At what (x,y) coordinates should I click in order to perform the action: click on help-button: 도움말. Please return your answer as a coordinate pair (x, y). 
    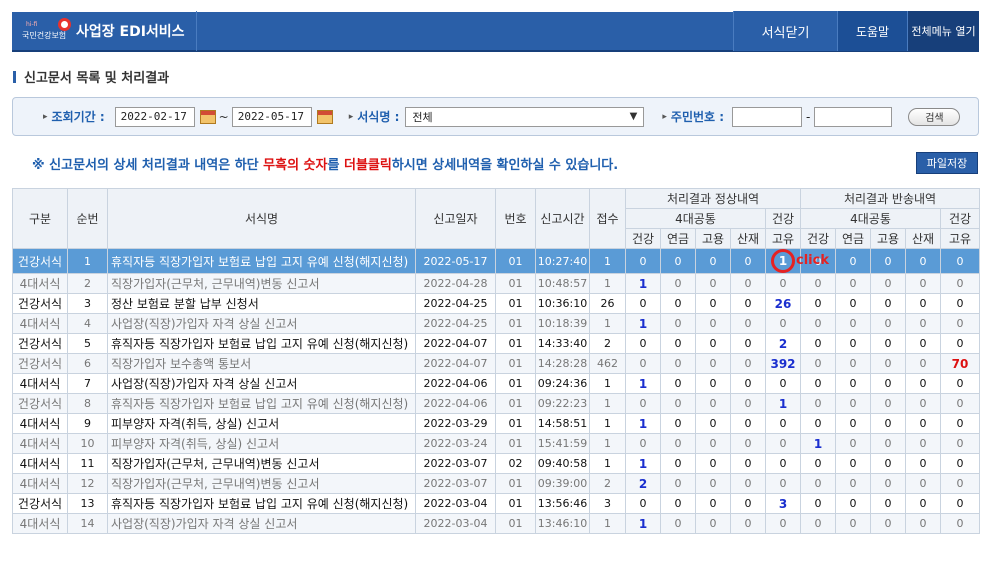
    Looking at the image, I should click on (872, 31).